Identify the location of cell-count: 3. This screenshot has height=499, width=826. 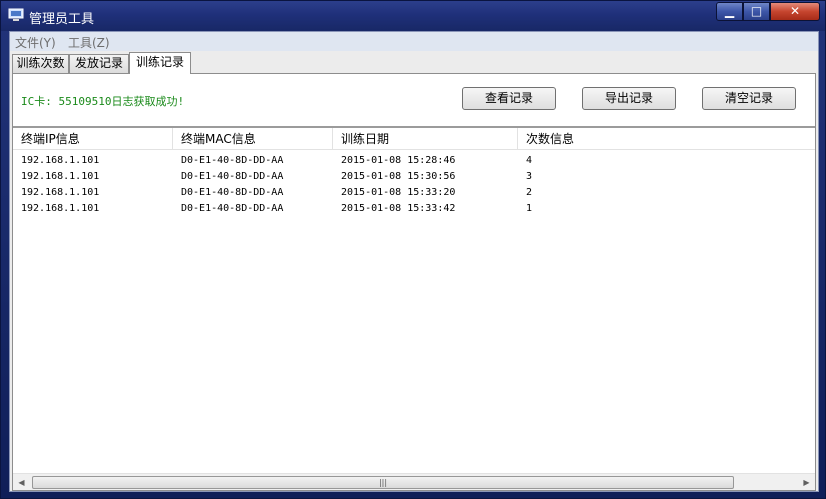
(529, 176).